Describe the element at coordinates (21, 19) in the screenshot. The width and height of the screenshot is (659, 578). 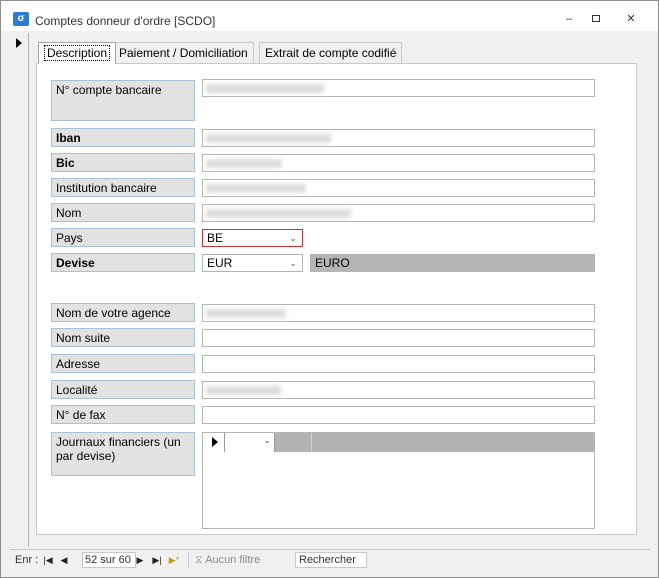
I see `app-icon: σ` at that location.